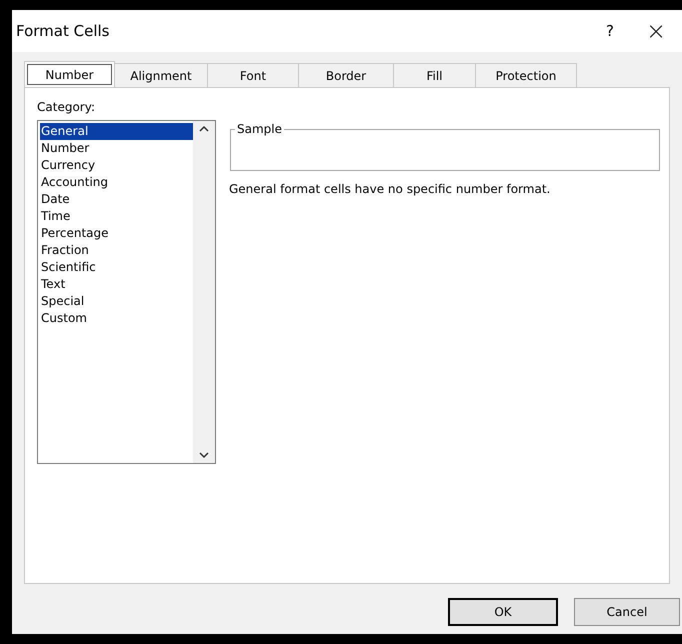 The width and height of the screenshot is (682, 644). Describe the element at coordinates (63, 31) in the screenshot. I see `window-title: Format Cells` at that location.